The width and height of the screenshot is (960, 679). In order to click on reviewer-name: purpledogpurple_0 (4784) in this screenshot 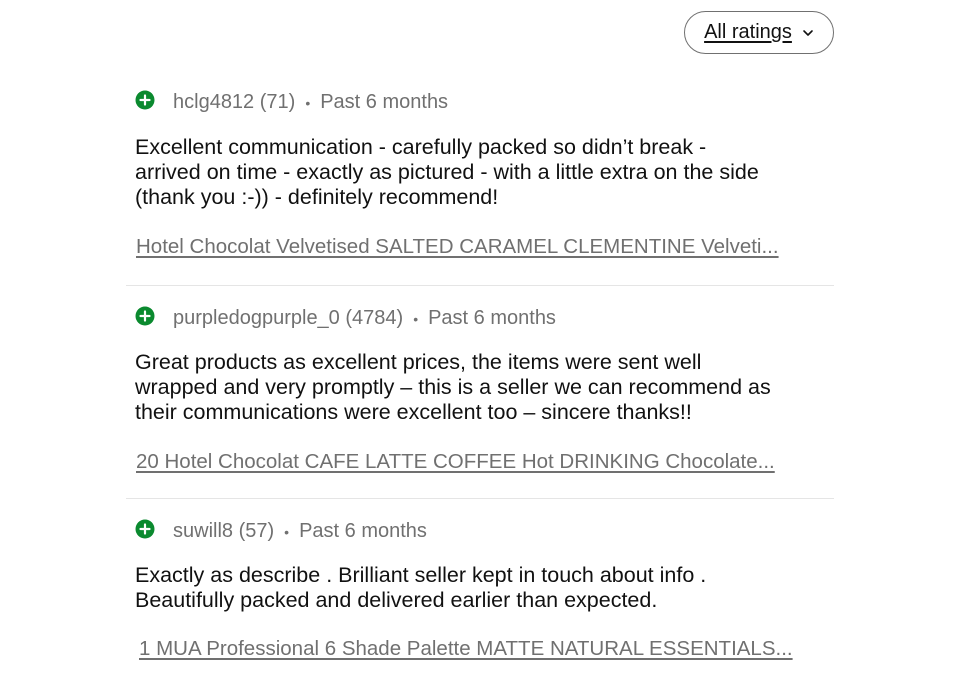, I will do `click(288, 318)`.